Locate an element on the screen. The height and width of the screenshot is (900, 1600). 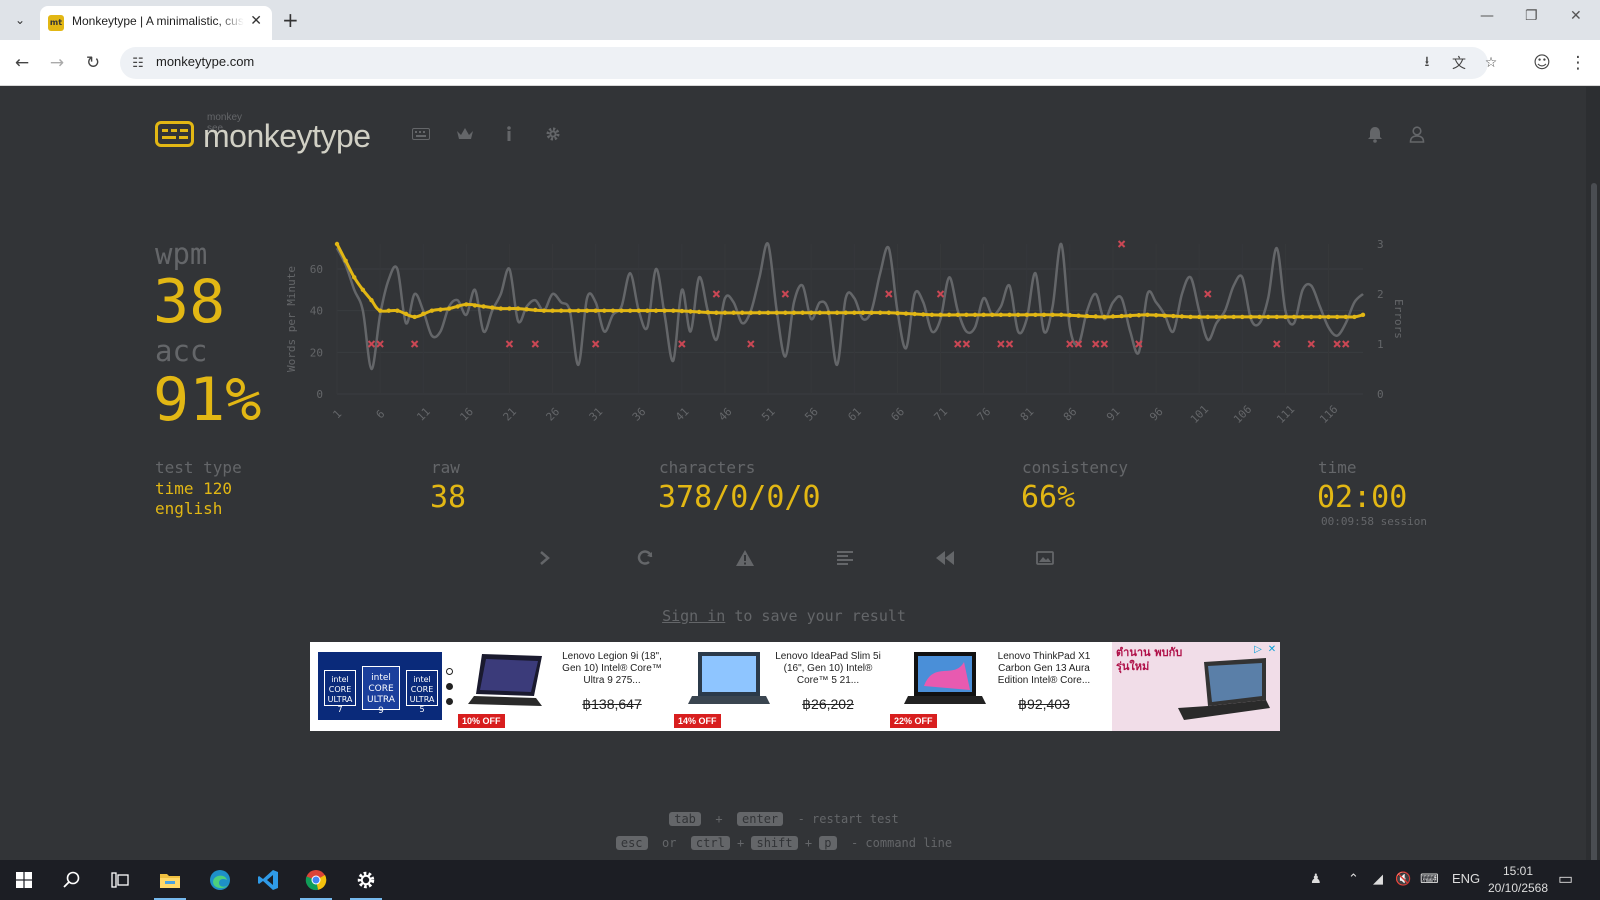
characters-label: characters is located at coordinates (707, 467).